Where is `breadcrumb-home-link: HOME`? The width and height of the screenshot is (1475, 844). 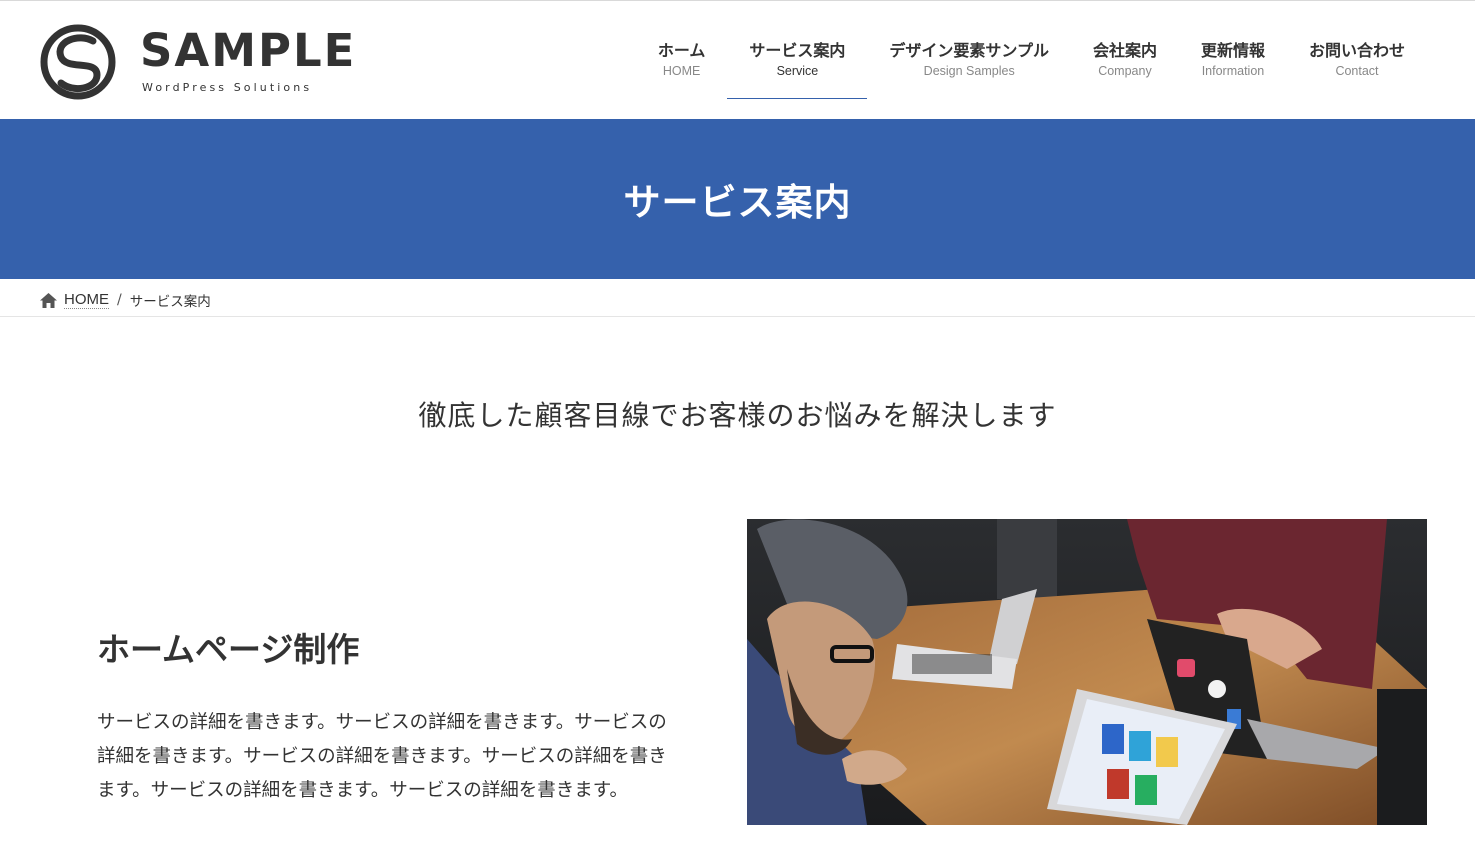
breadcrumb-home-link: HOME is located at coordinates (74, 300).